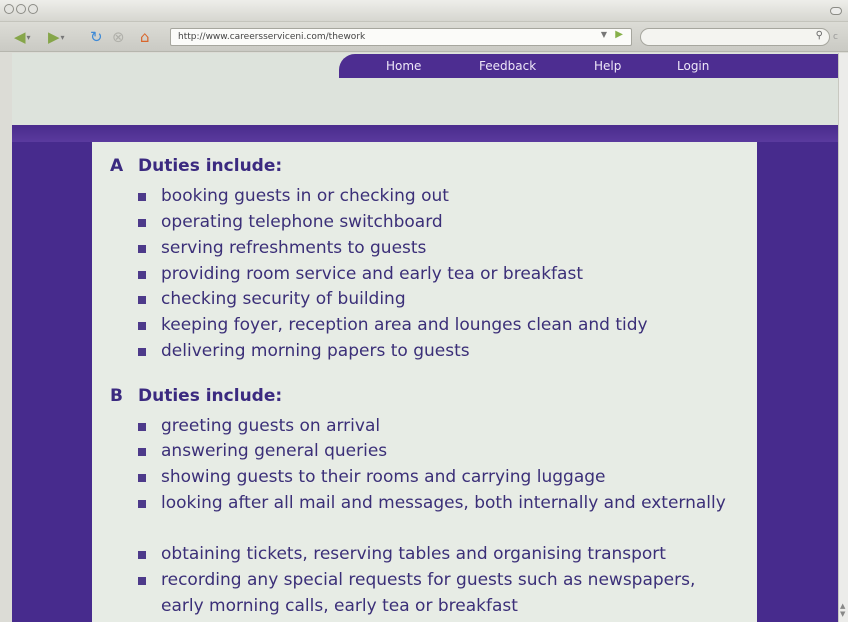 This screenshot has height=622, width=848. I want to click on forward-arrow-icon: ▶, so click(54, 37).